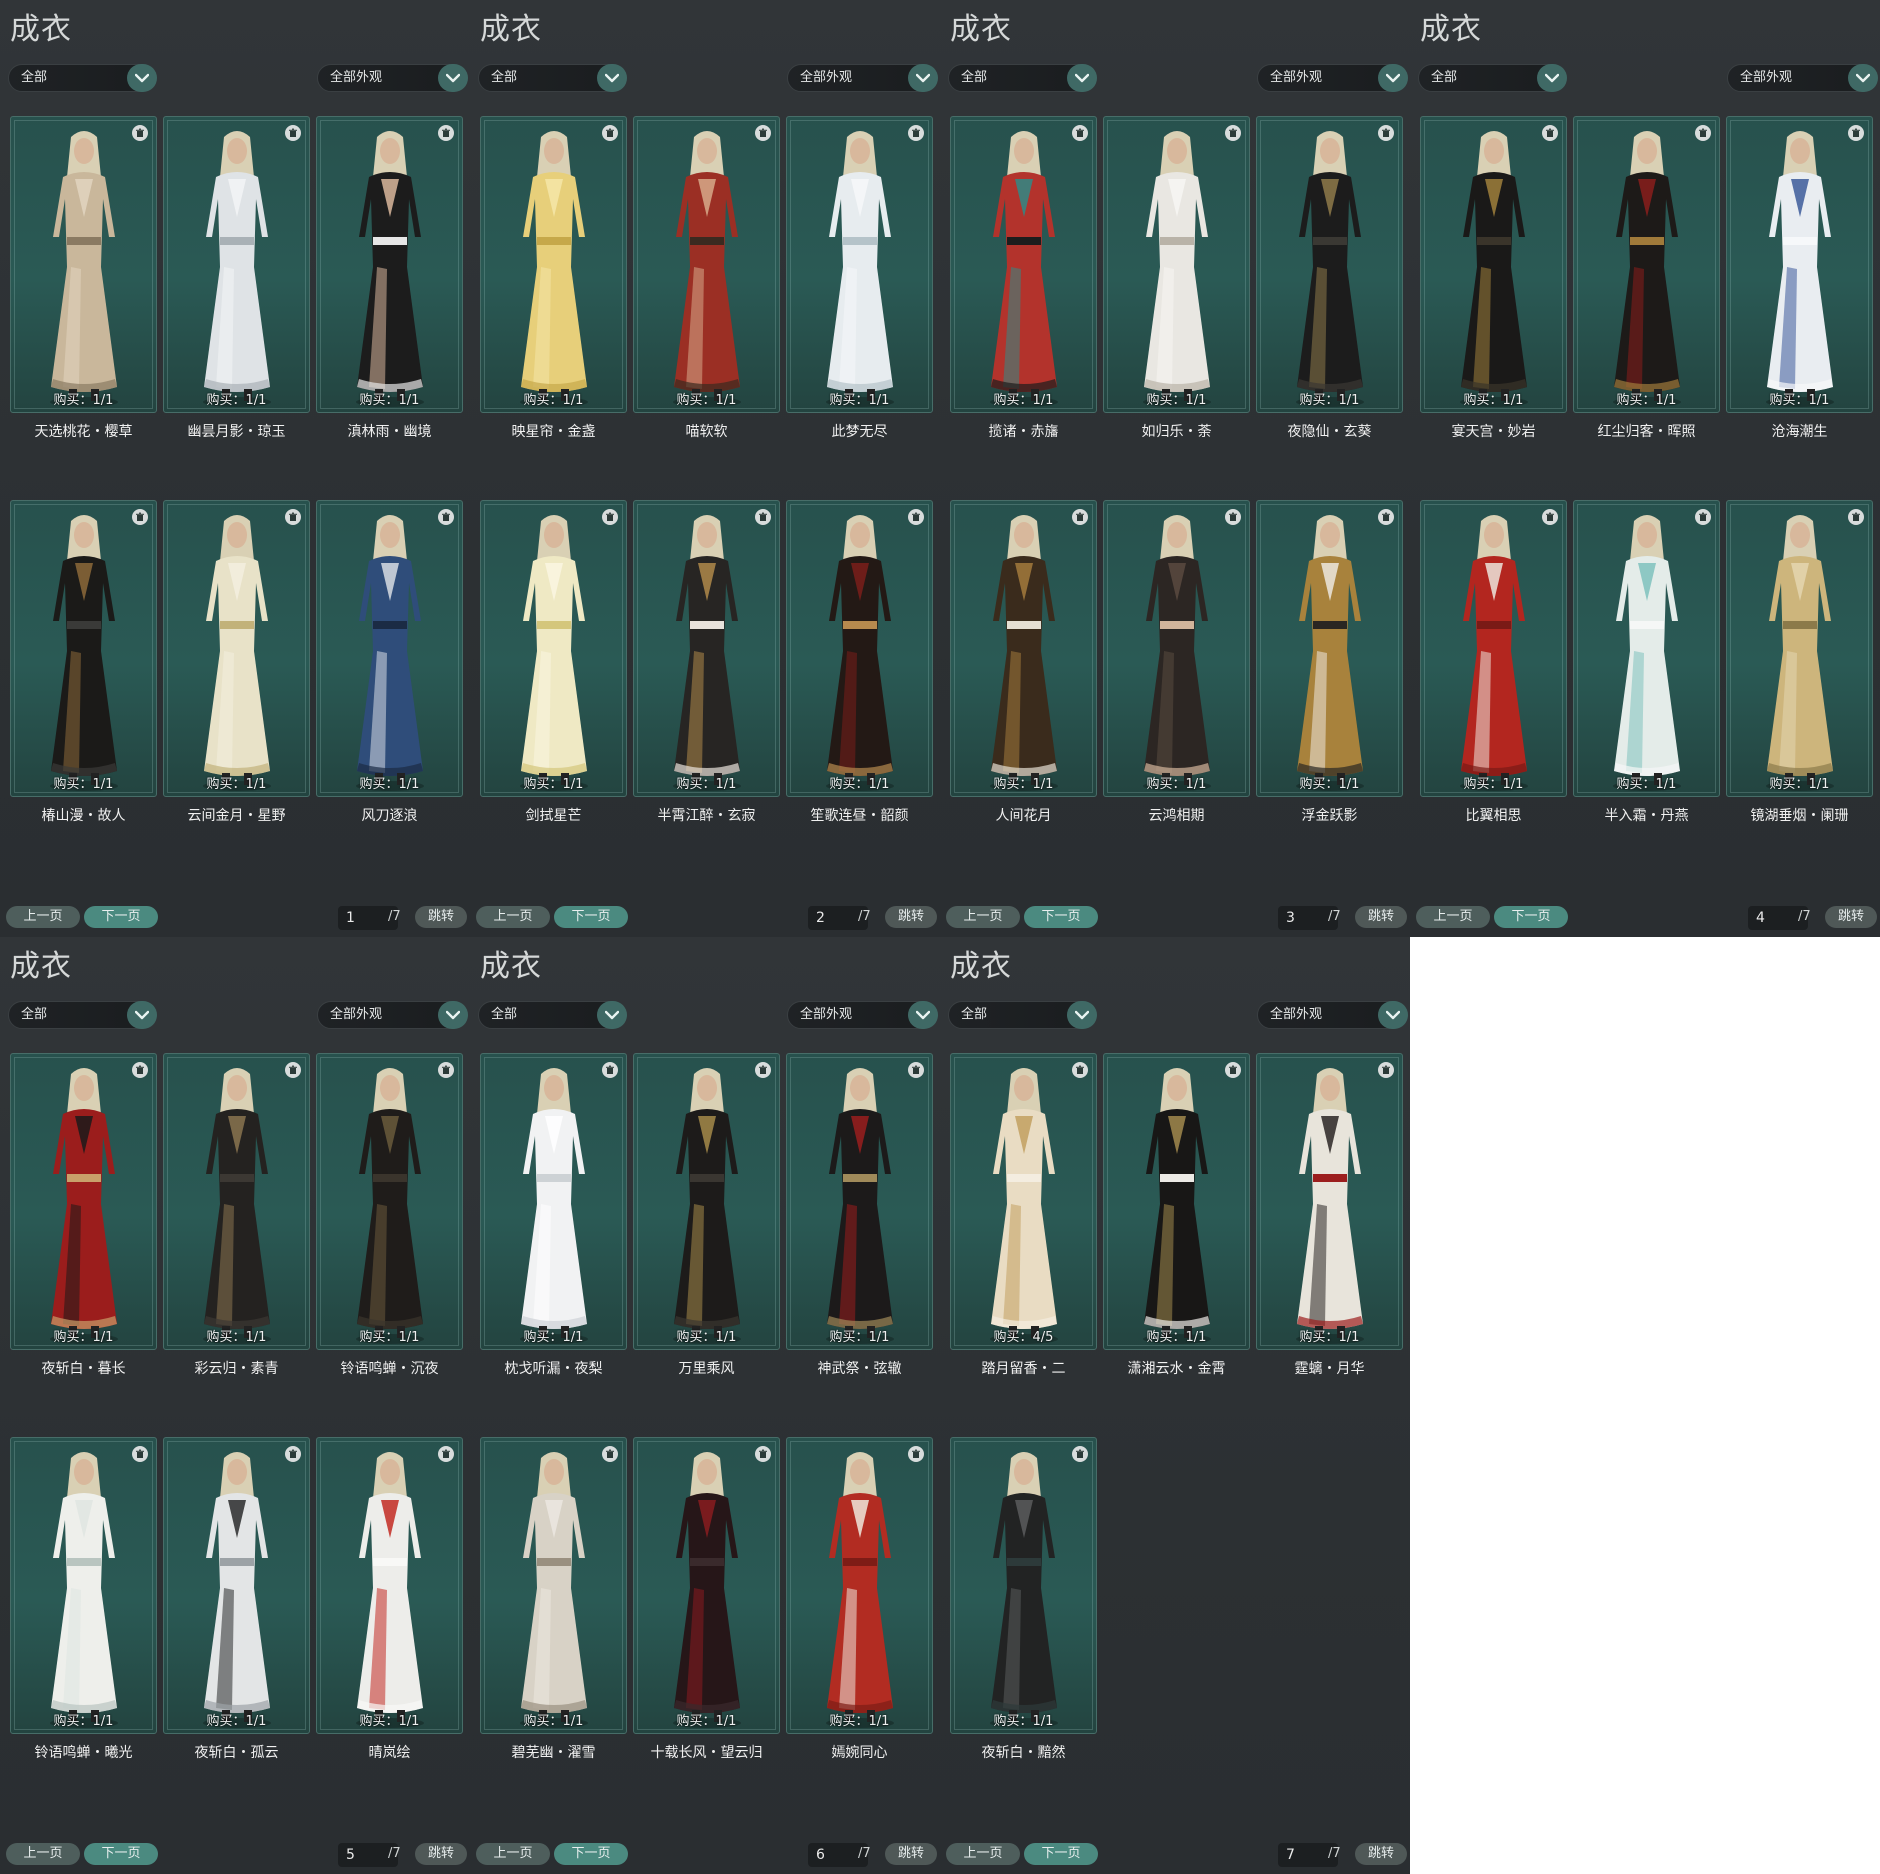 The height and width of the screenshot is (1874, 1880). I want to click on outfit-card: 购买：4/5, so click(1023, 1201).